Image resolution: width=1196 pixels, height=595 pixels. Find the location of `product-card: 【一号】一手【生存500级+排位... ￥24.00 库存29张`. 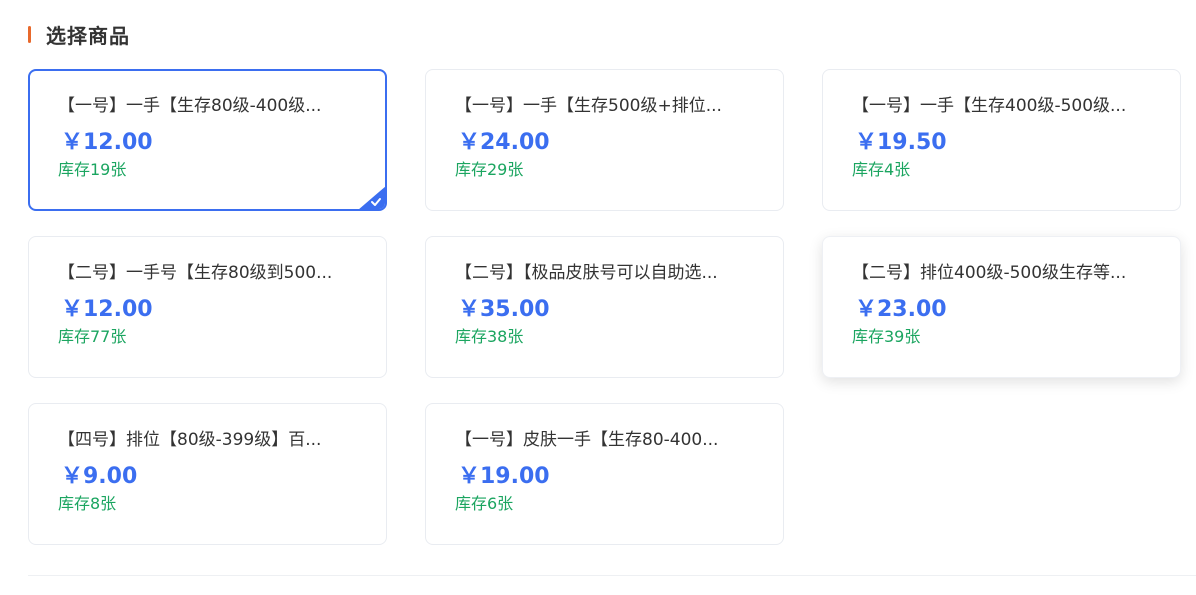

product-card: 【一号】一手【生存500级+排位... ￥24.00 库存29张 is located at coordinates (604, 140).